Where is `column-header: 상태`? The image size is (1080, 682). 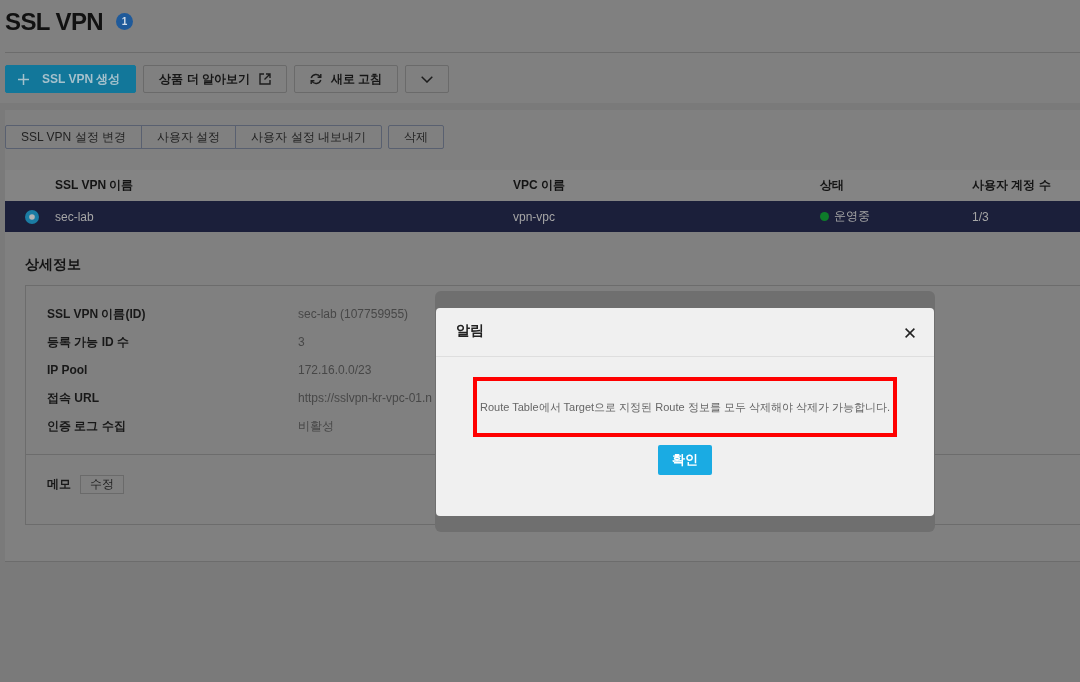
column-header: 상태 is located at coordinates (832, 185).